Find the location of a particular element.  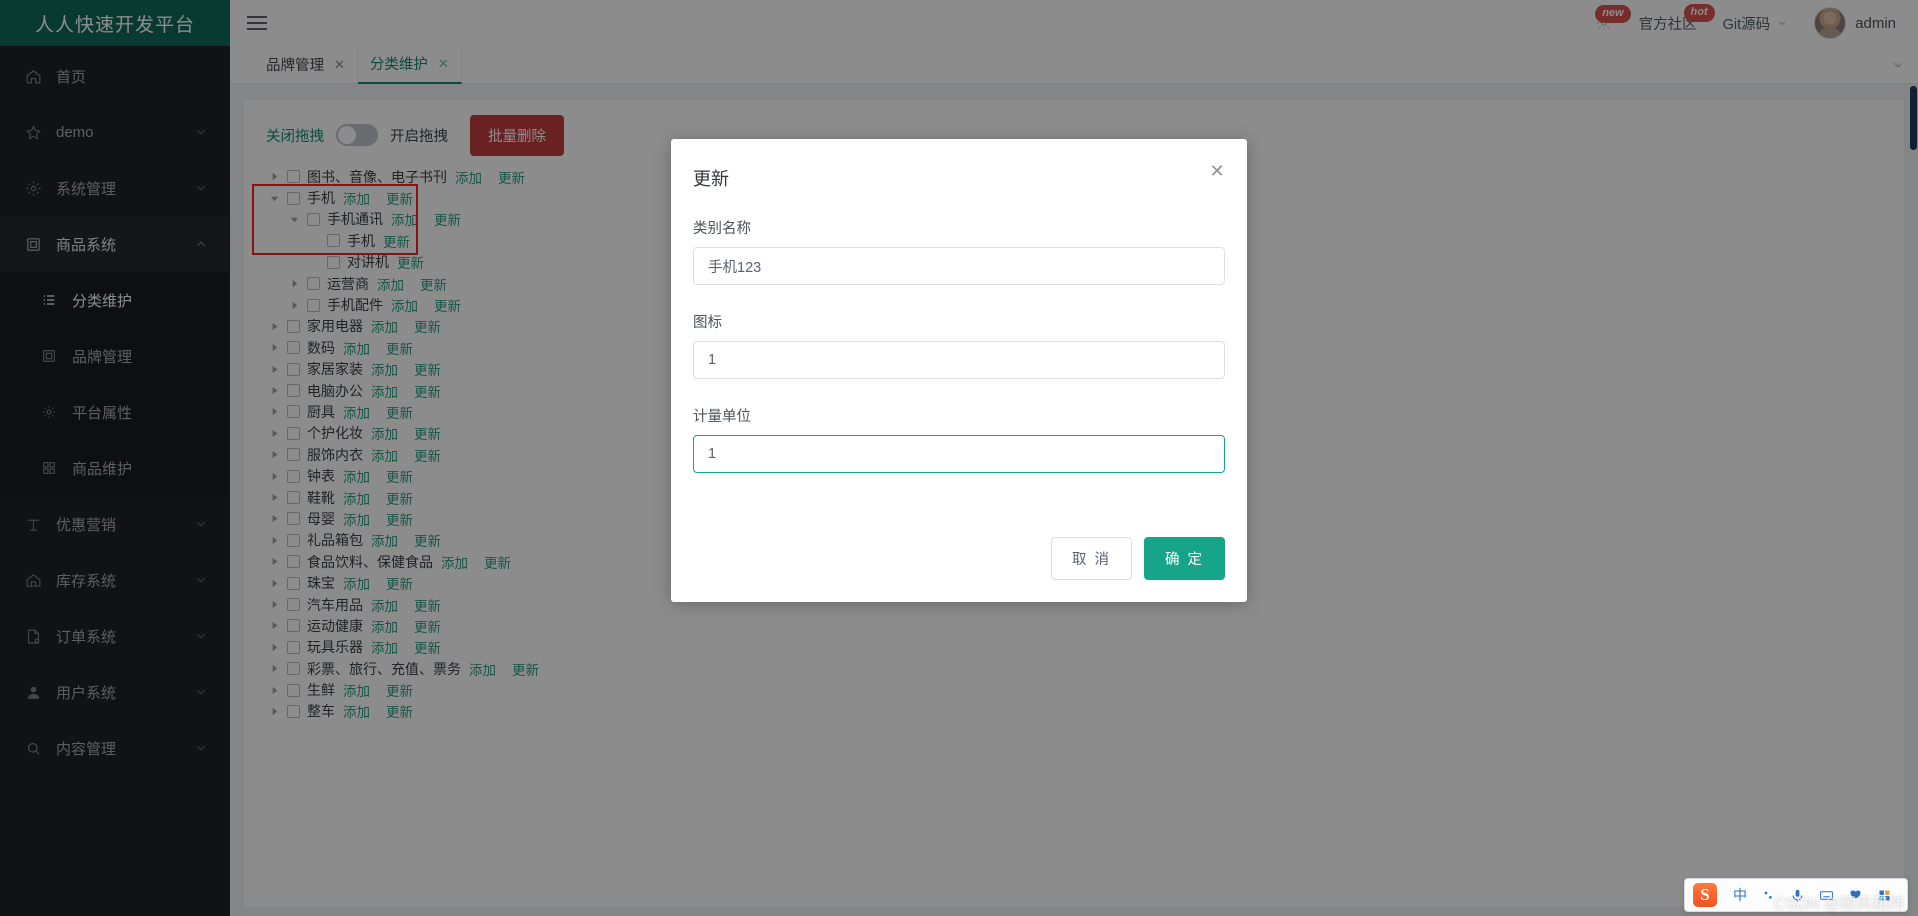

unit-input is located at coordinates (959, 454).